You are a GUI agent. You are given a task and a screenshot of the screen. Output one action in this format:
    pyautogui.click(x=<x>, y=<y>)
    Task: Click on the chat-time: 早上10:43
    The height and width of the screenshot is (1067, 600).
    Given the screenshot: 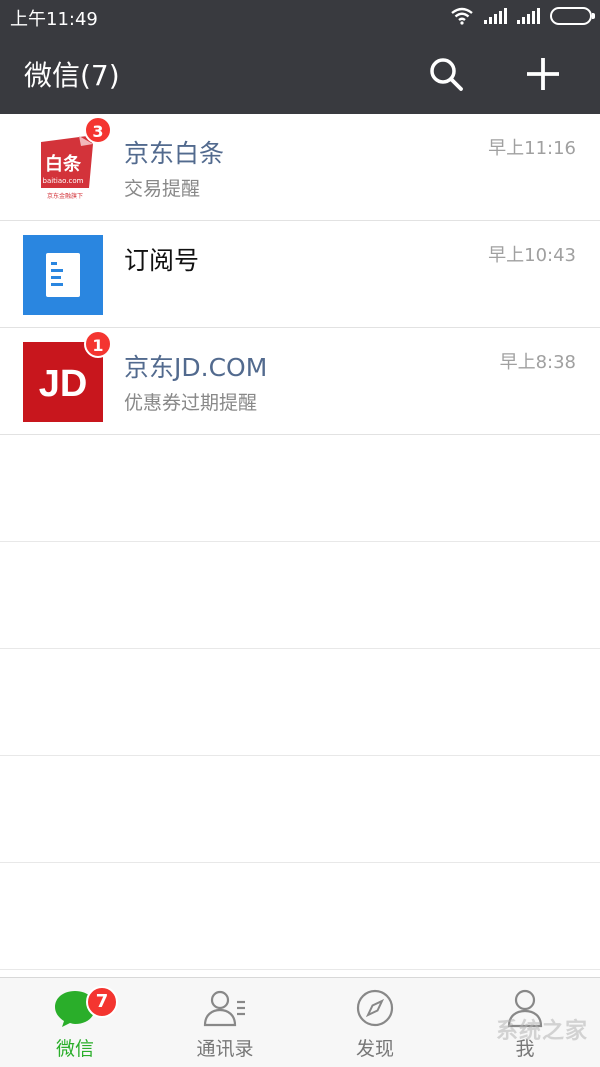 What is the action you would take?
    pyautogui.click(x=532, y=255)
    